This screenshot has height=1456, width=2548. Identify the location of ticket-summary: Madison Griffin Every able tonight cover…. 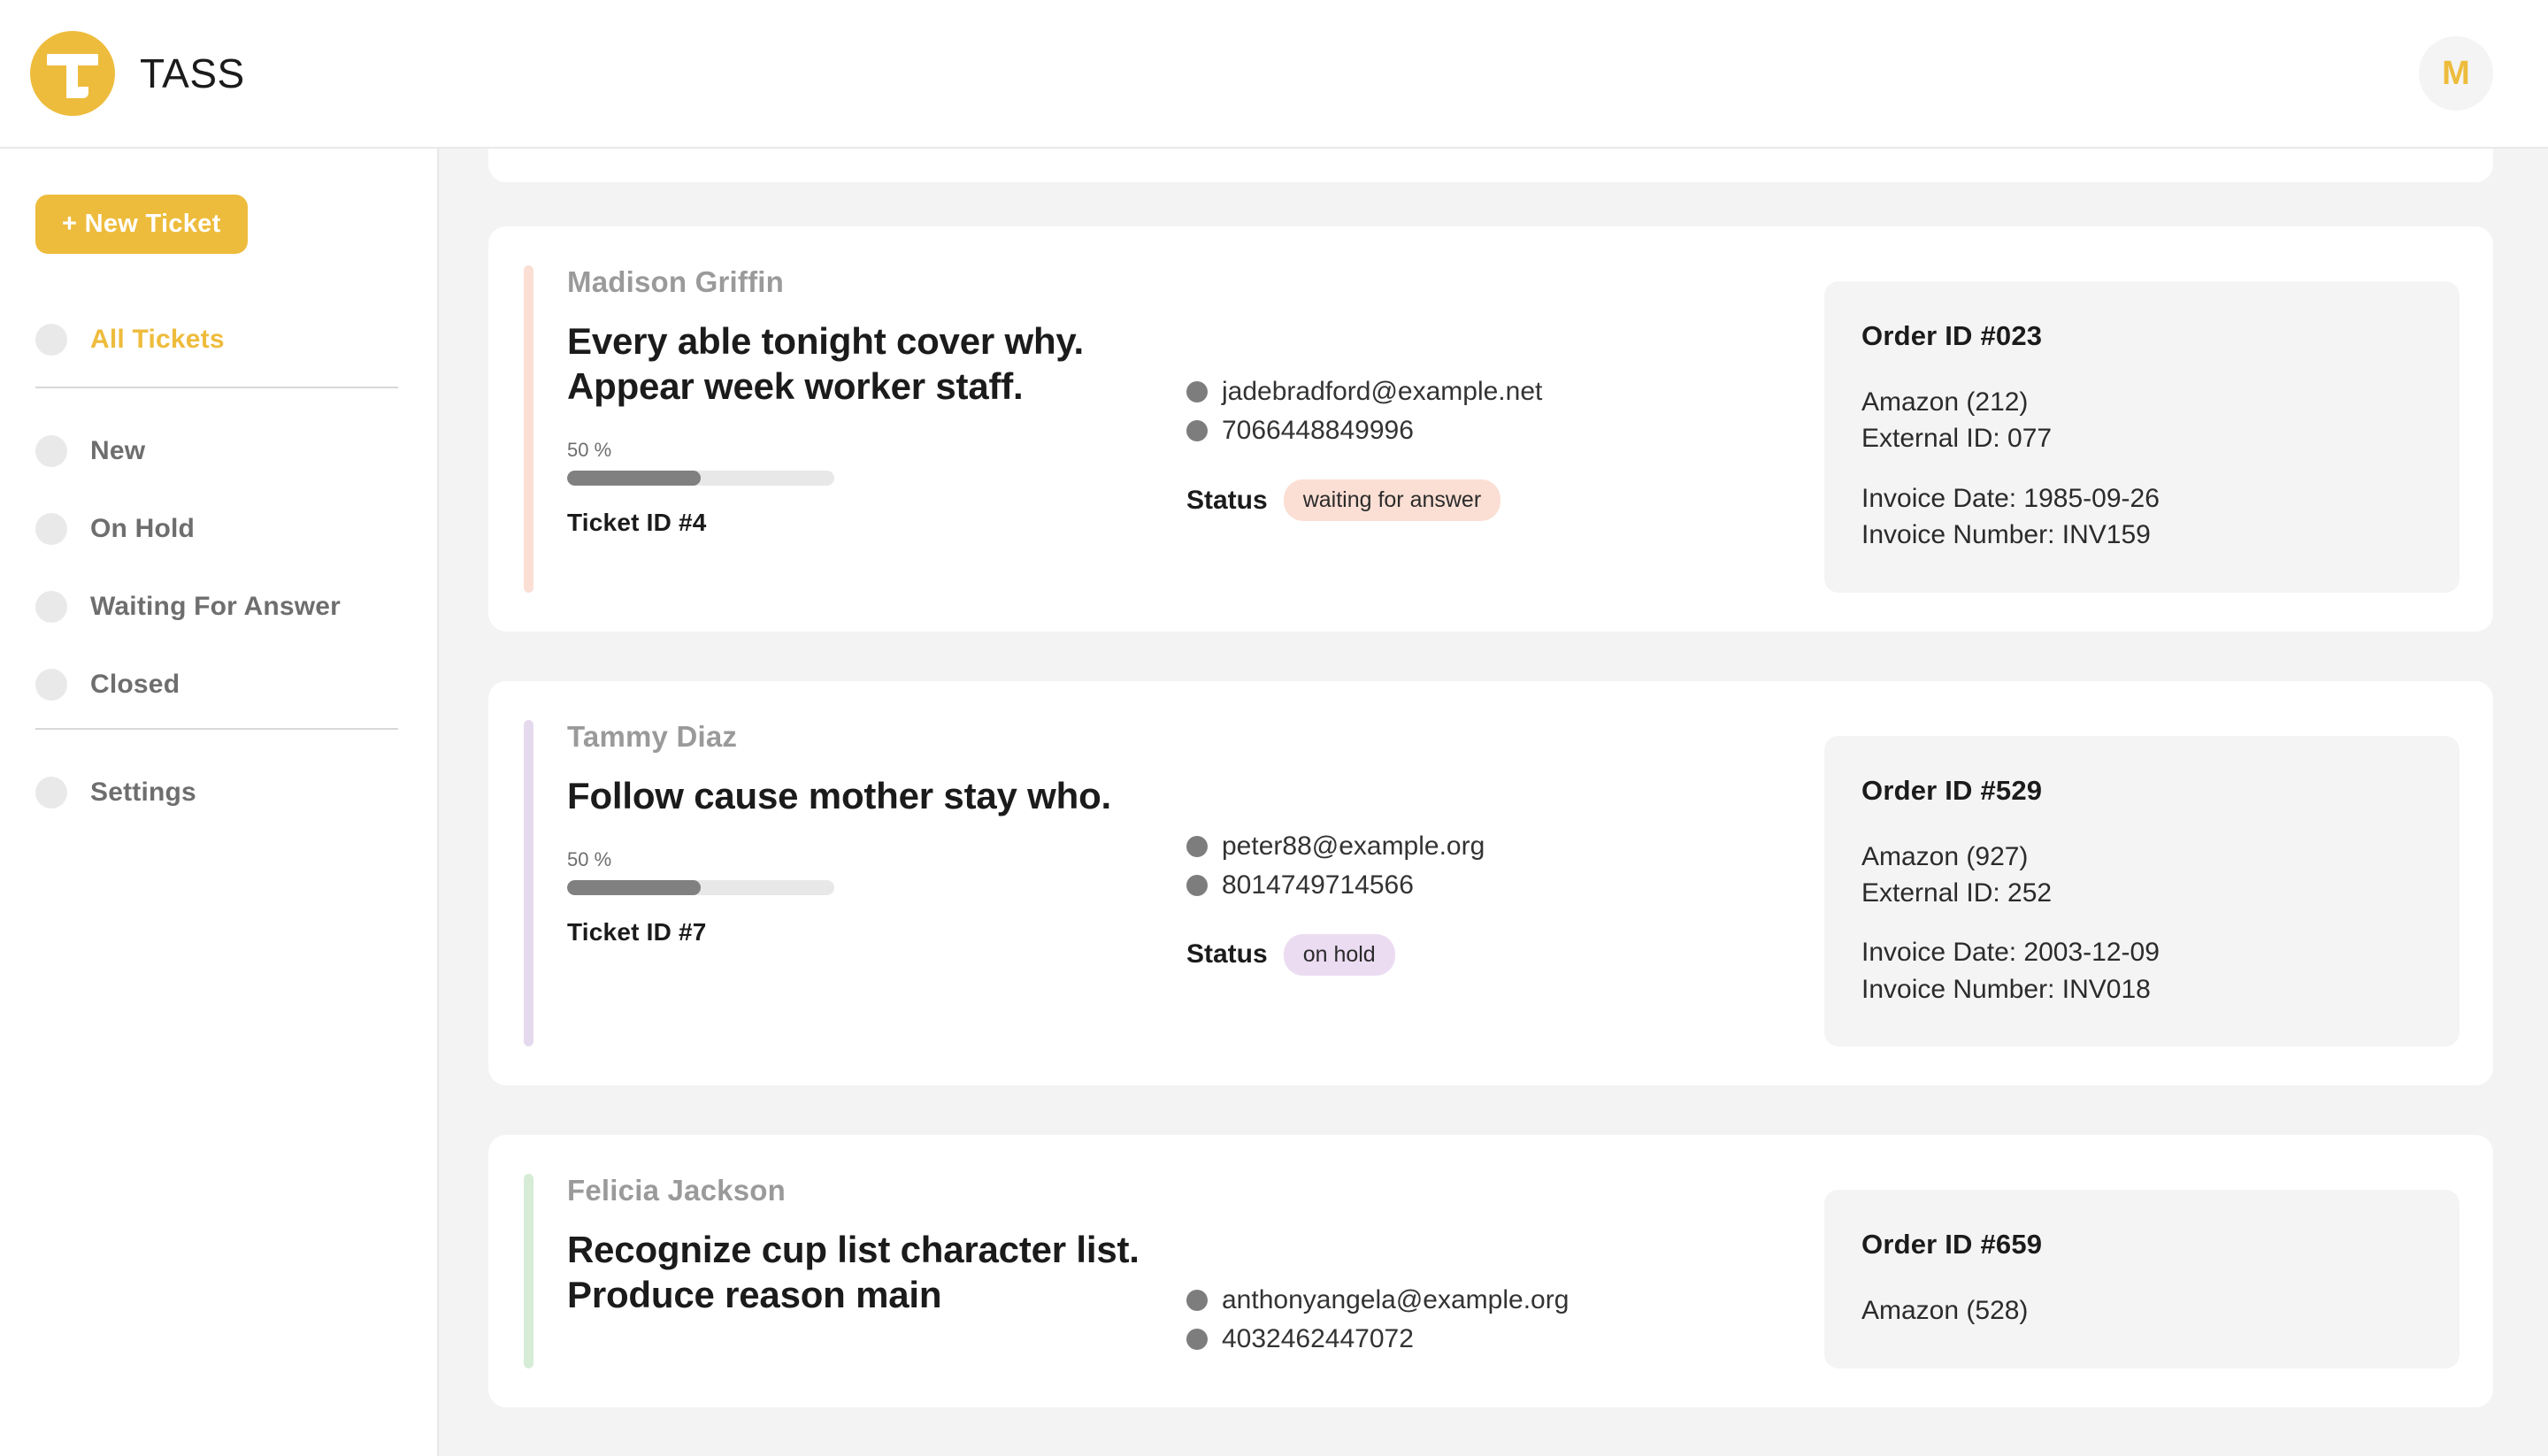
(876, 429).